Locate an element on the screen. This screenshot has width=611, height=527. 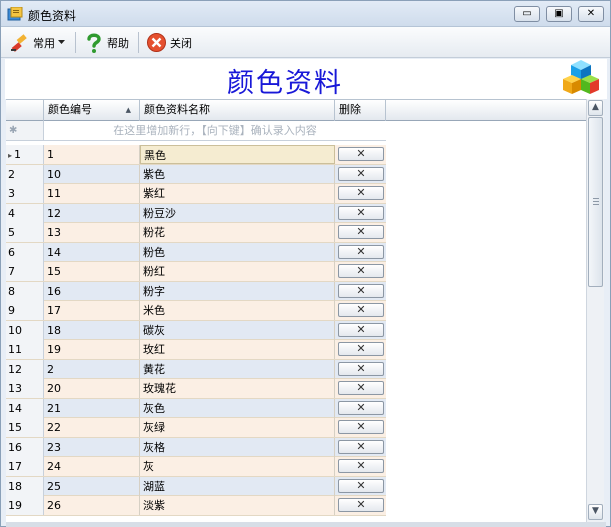
common-menu-button: 常用 is located at coordinates (37, 42).